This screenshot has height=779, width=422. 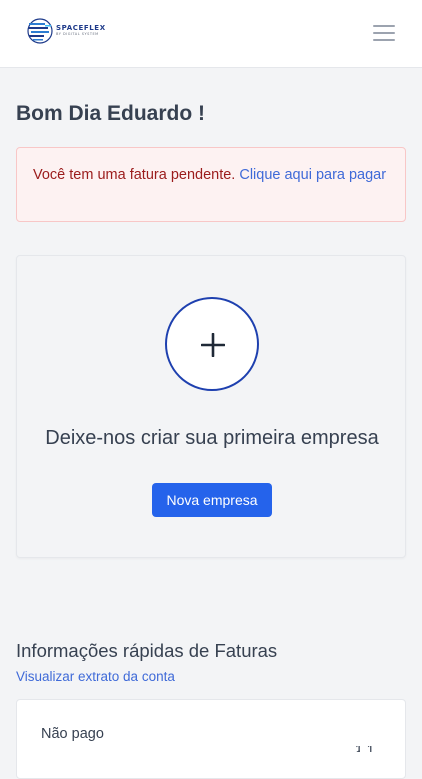 I want to click on unpaid-invoices-card: Não pago 1 1 1, so click(x=211, y=739).